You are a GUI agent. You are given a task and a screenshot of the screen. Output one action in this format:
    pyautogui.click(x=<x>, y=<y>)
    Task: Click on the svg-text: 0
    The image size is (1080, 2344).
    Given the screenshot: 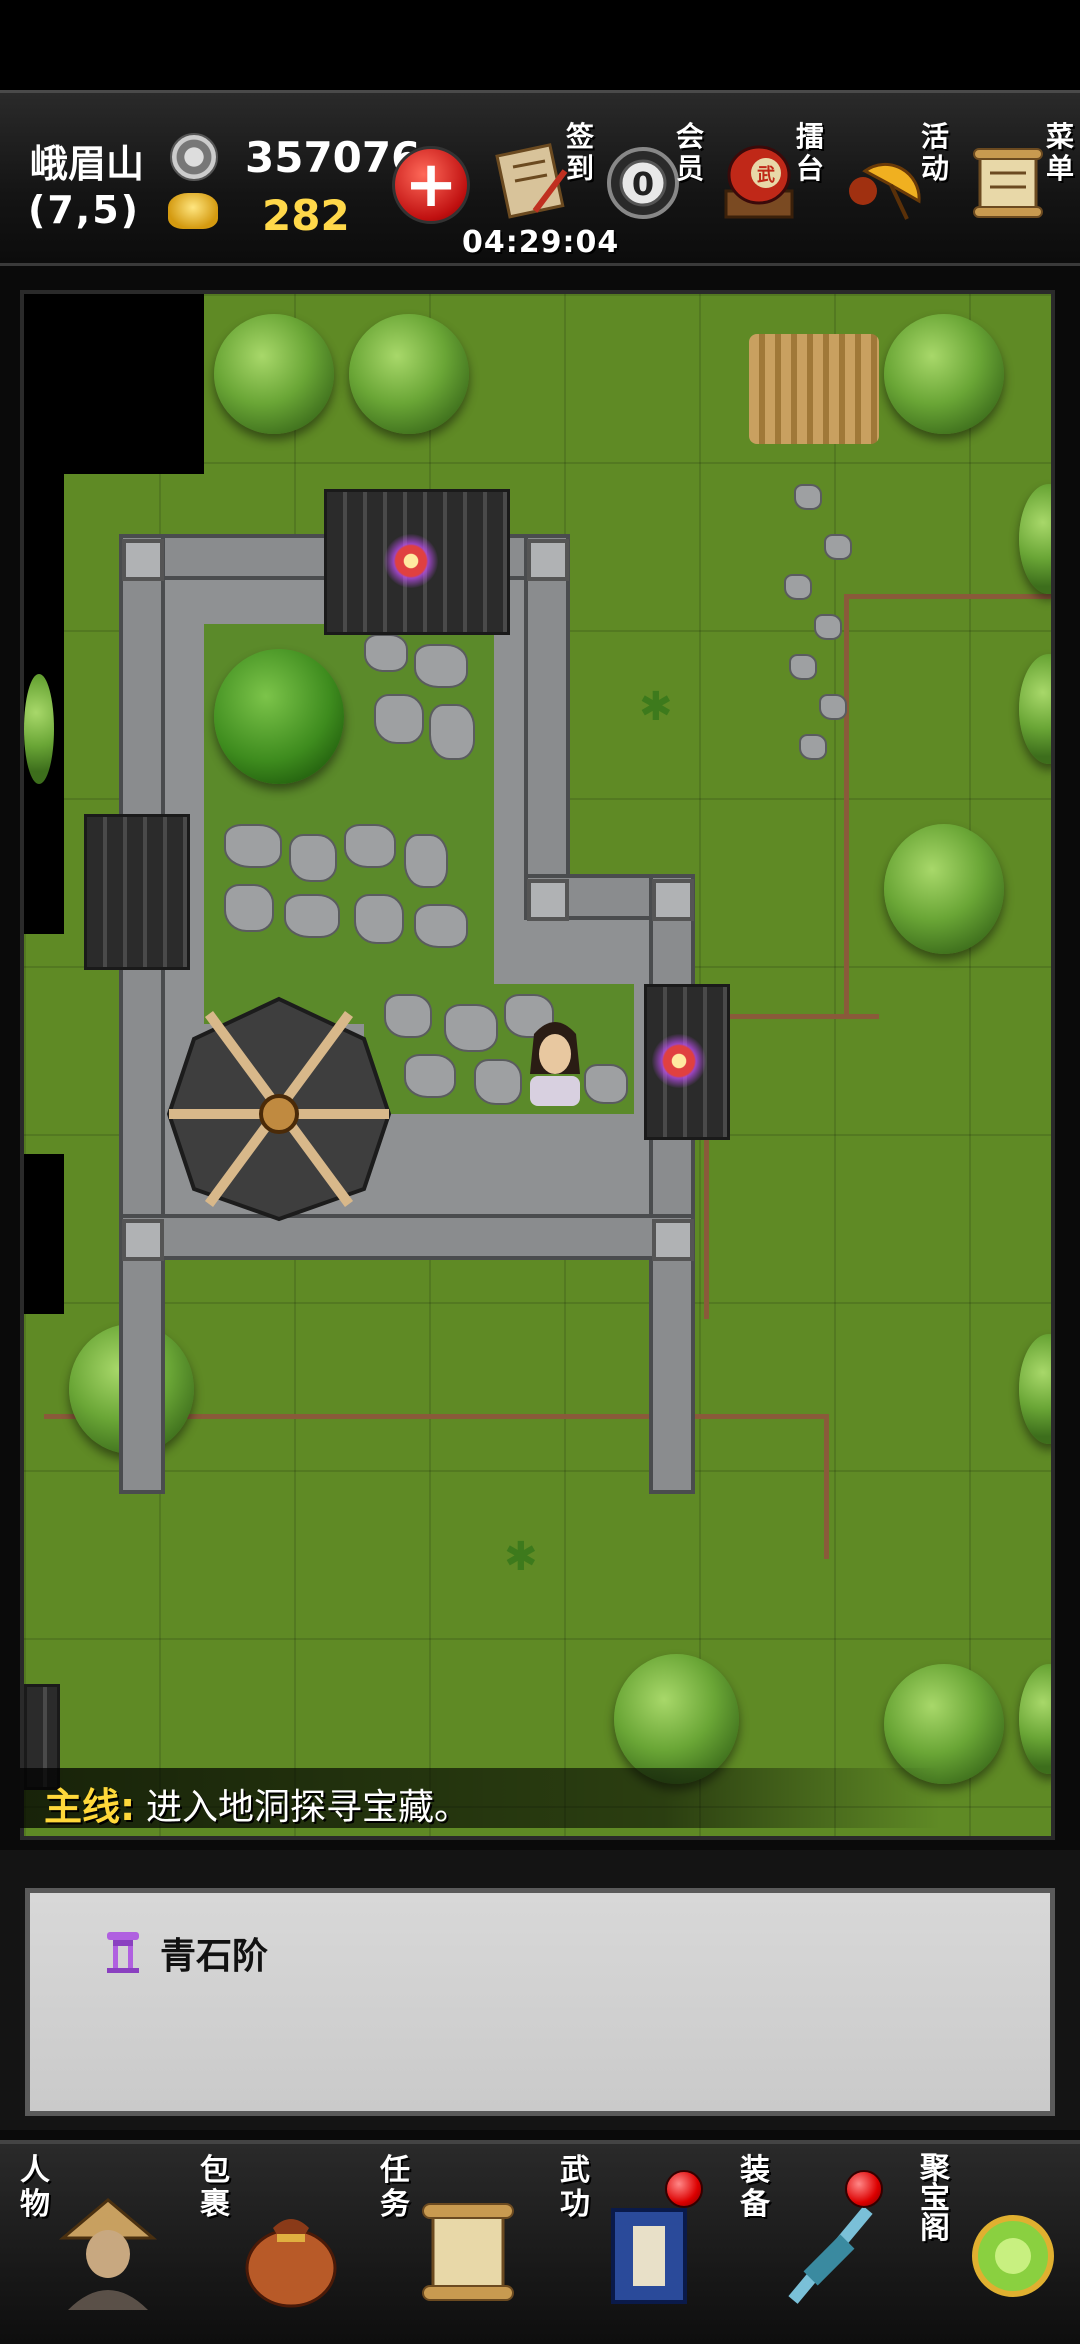 What is the action you would take?
    pyautogui.click(x=643, y=184)
    